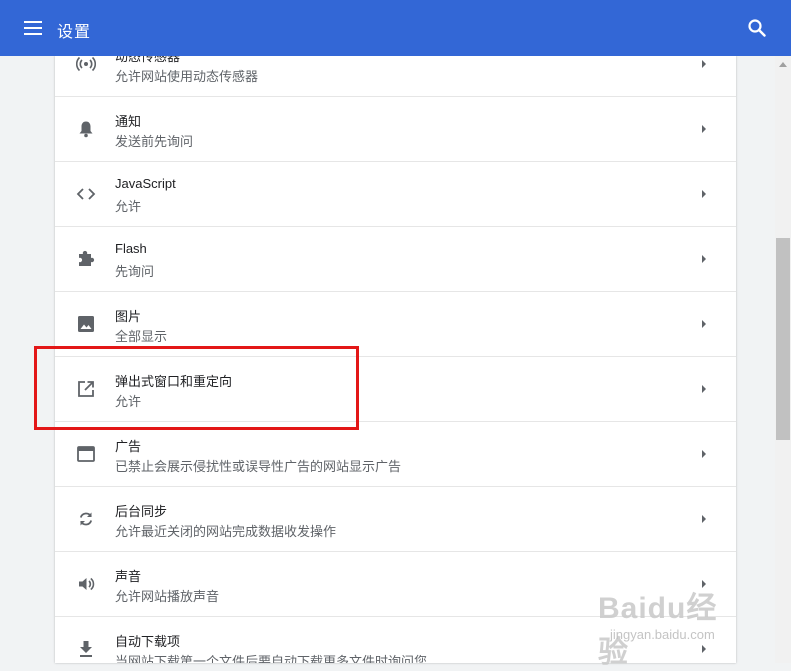 This screenshot has height=671, width=791. I want to click on item-label: 声音, so click(128, 576).